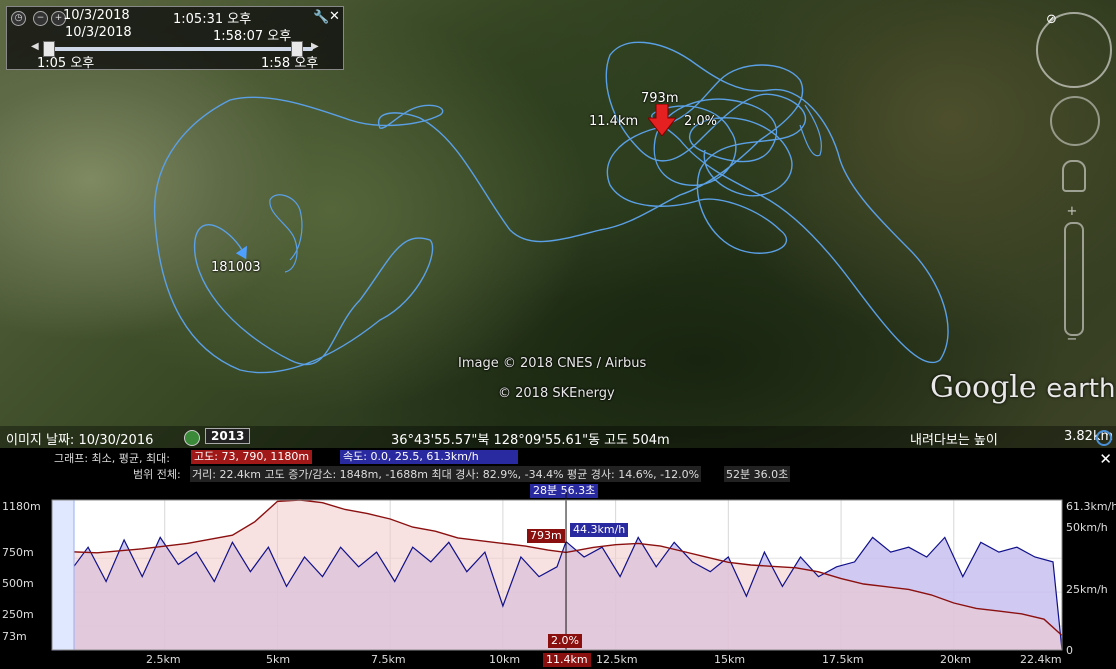 This screenshot has width=1116, height=669. Describe the element at coordinates (63, 575) in the screenshot. I see `selection-start-handle` at that location.